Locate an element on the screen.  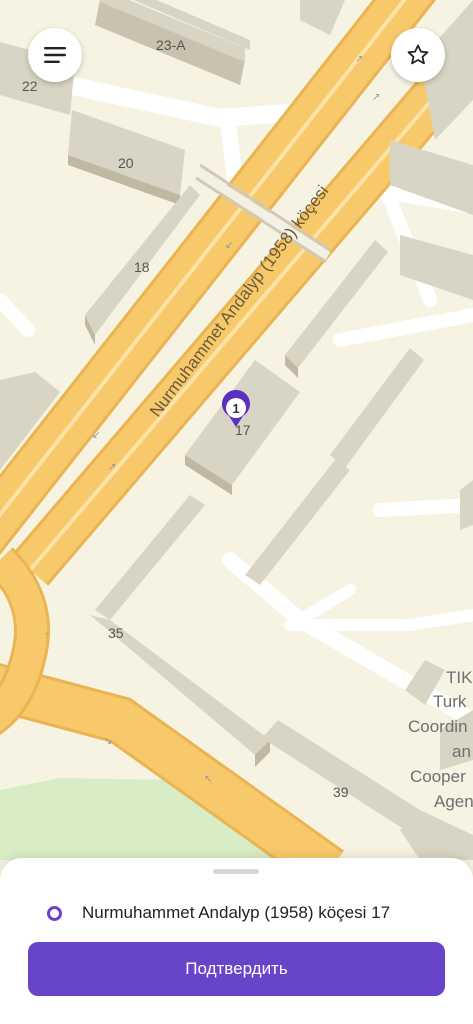
svg-text: an is located at coordinates (461, 751).